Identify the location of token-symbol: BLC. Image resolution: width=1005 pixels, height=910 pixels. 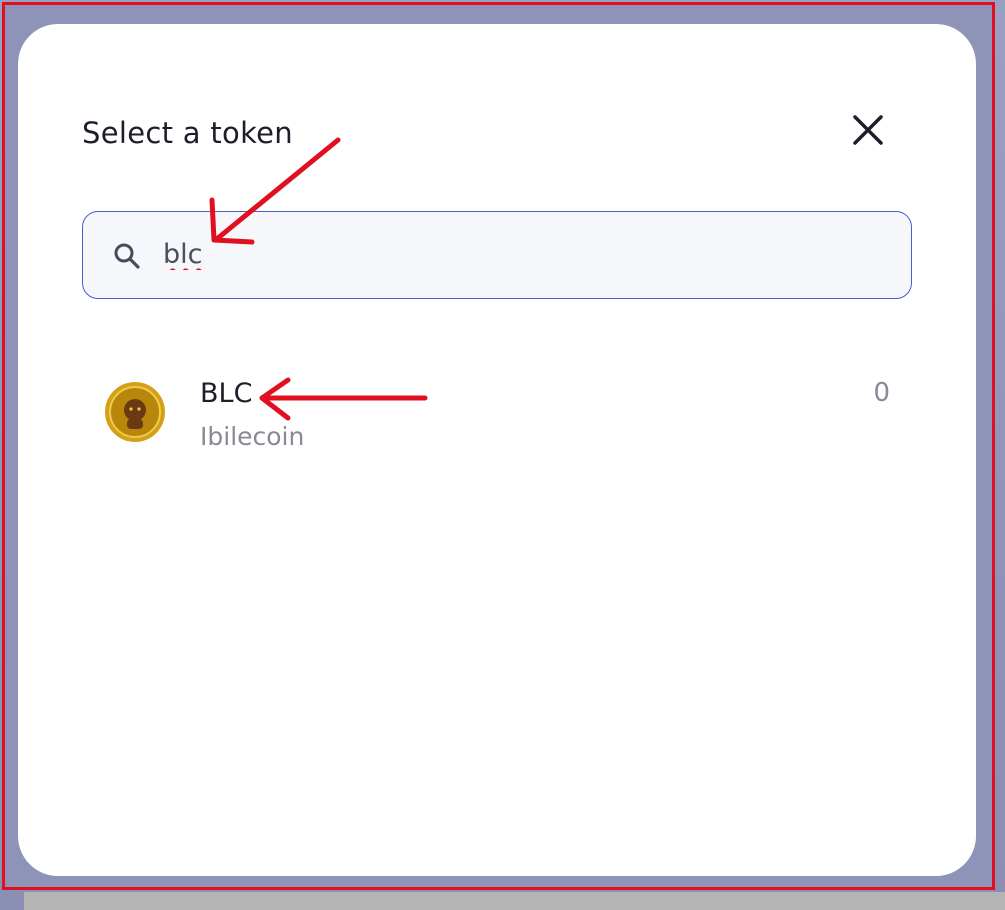
(226, 393).